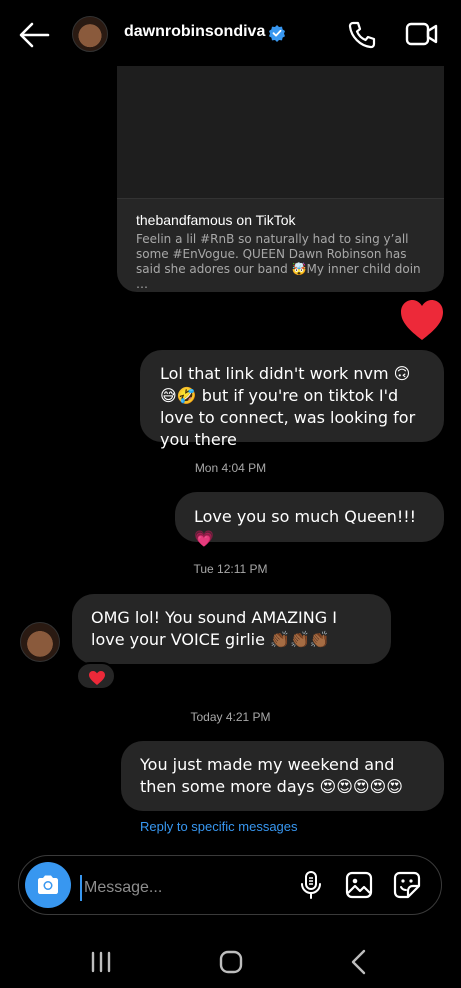  Describe the element at coordinates (362, 35) in the screenshot. I see `phone-call-icon` at that location.